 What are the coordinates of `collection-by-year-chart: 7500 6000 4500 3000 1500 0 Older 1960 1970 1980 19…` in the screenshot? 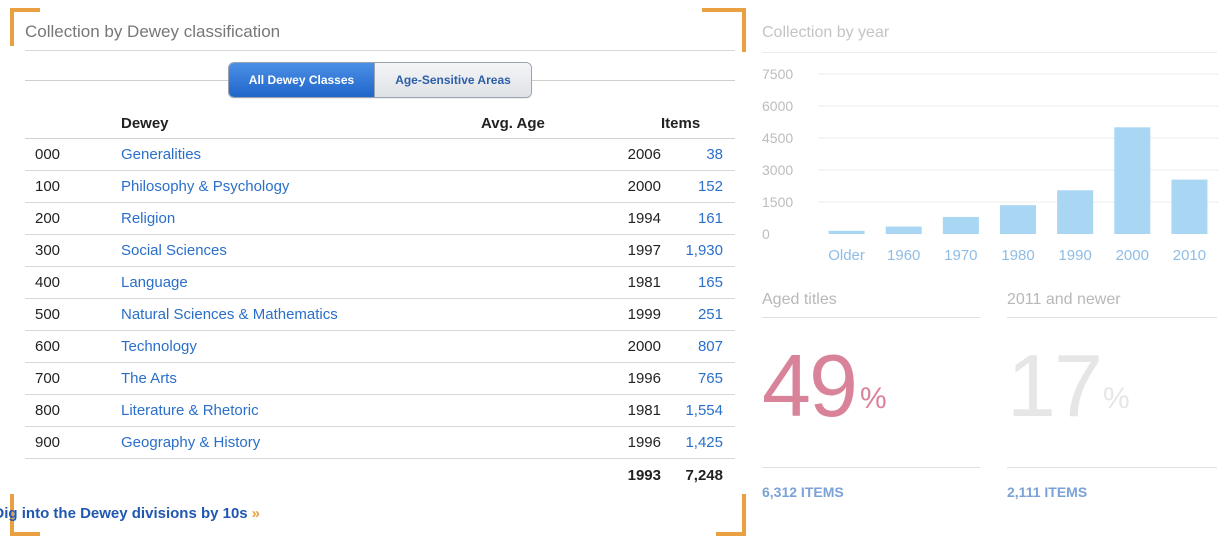 It's located at (990, 165).